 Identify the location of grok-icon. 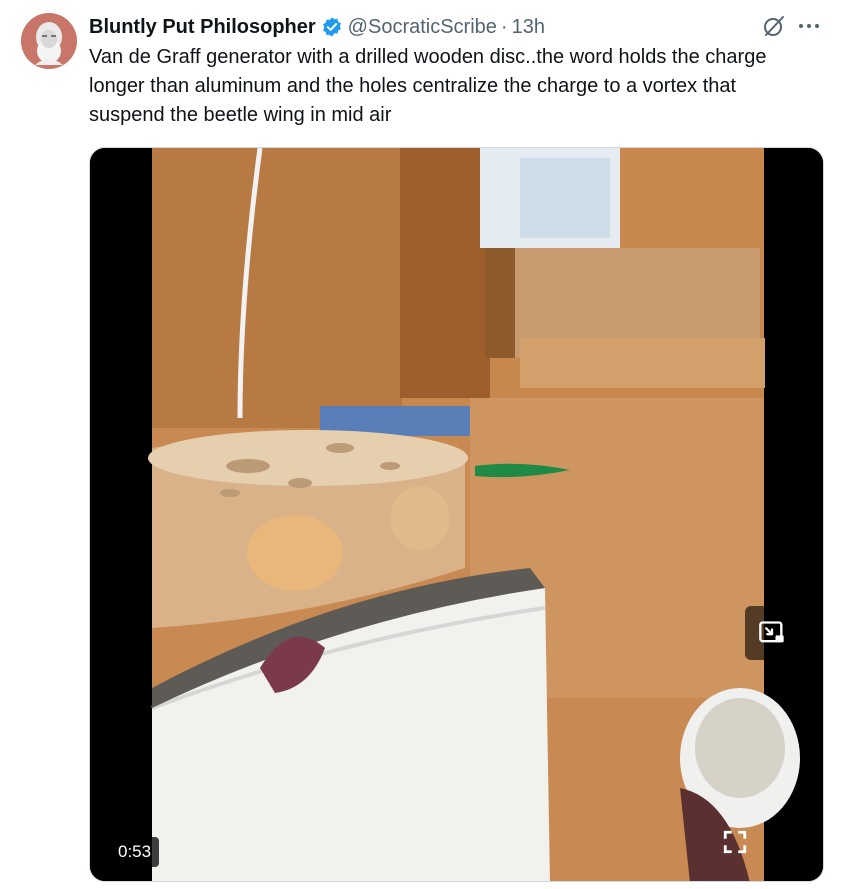
(774, 26).